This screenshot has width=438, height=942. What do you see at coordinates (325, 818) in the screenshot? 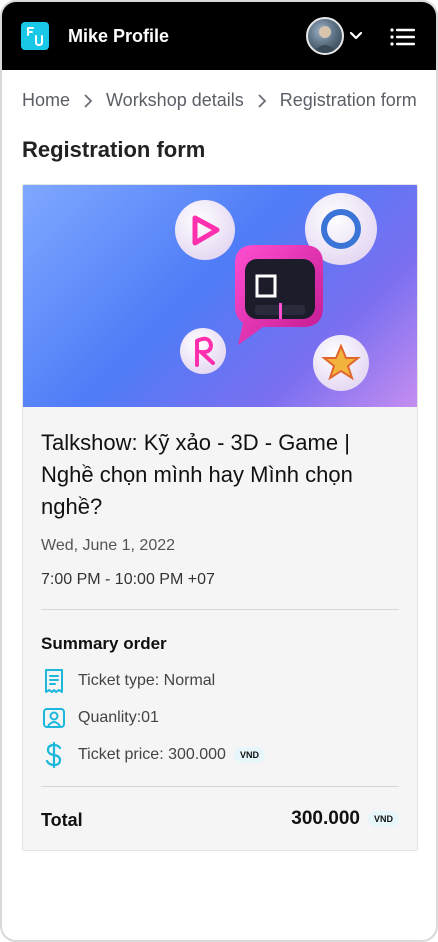
I see `total-value: 300.000` at bounding box center [325, 818].